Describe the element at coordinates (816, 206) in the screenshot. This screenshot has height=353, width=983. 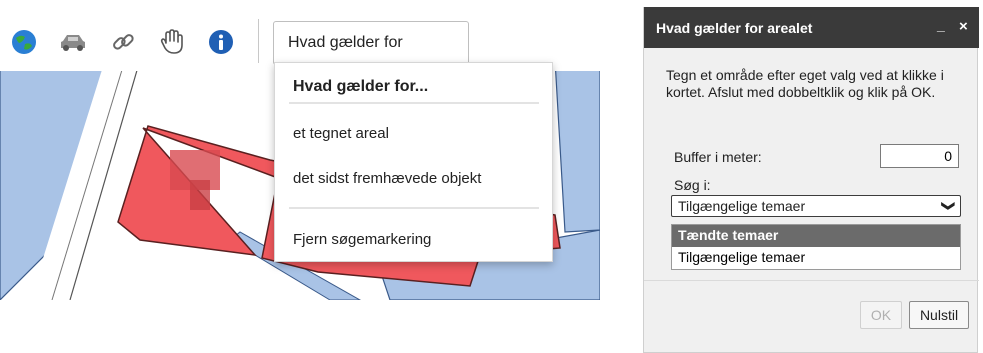
I see `search-in-select: Tilgængelige temaer ❯` at that location.